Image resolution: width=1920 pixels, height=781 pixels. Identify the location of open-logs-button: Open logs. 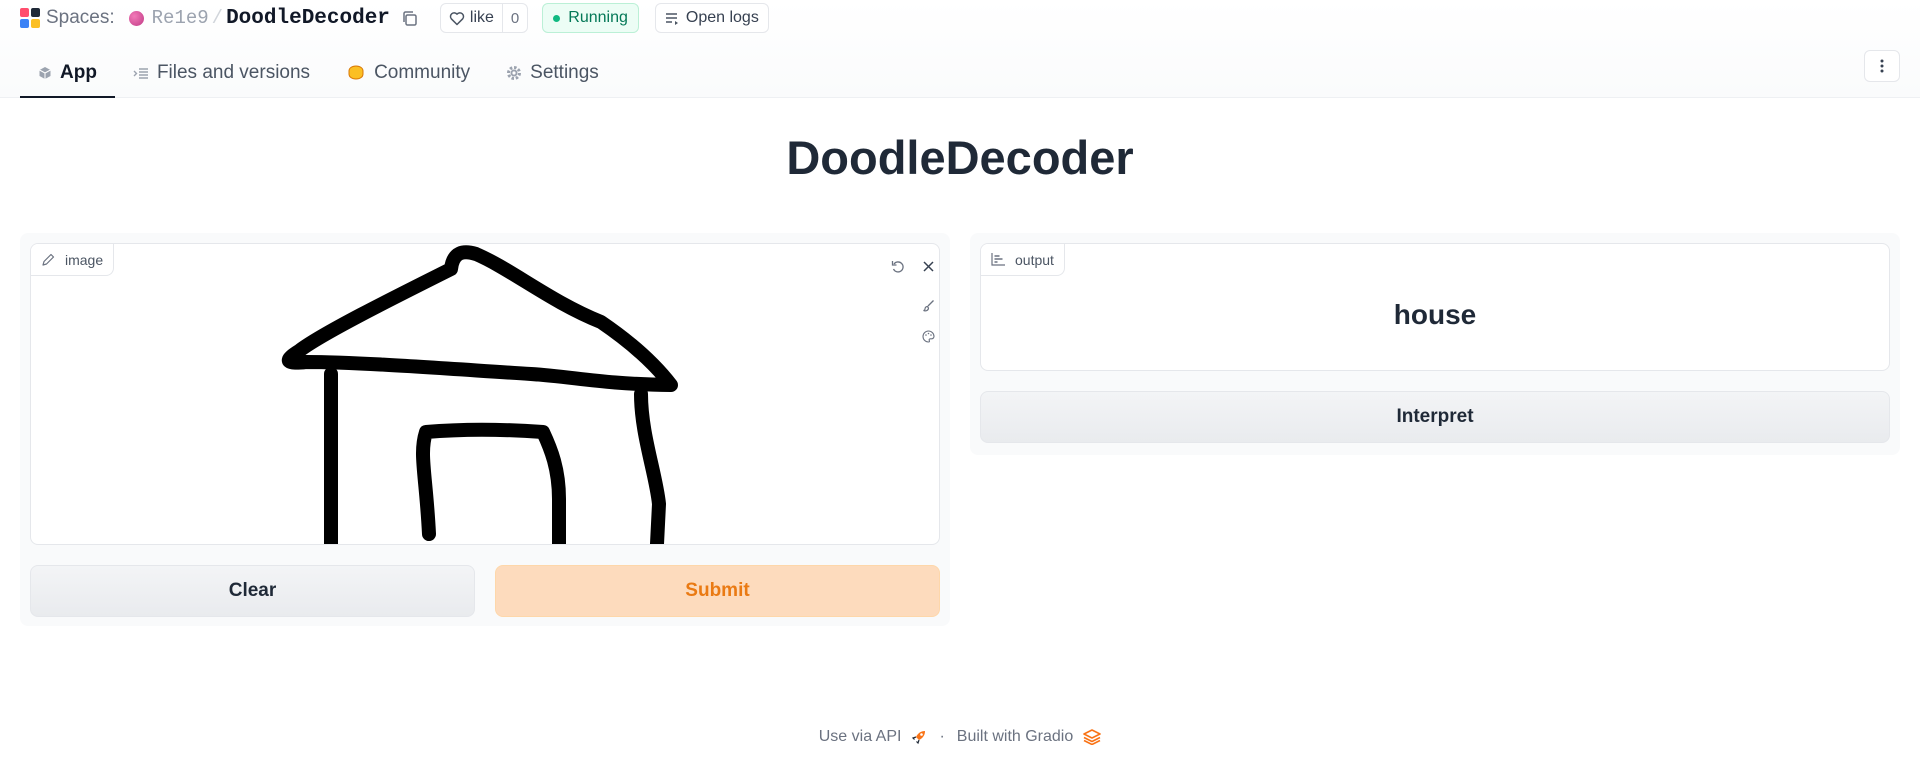
(711, 18).